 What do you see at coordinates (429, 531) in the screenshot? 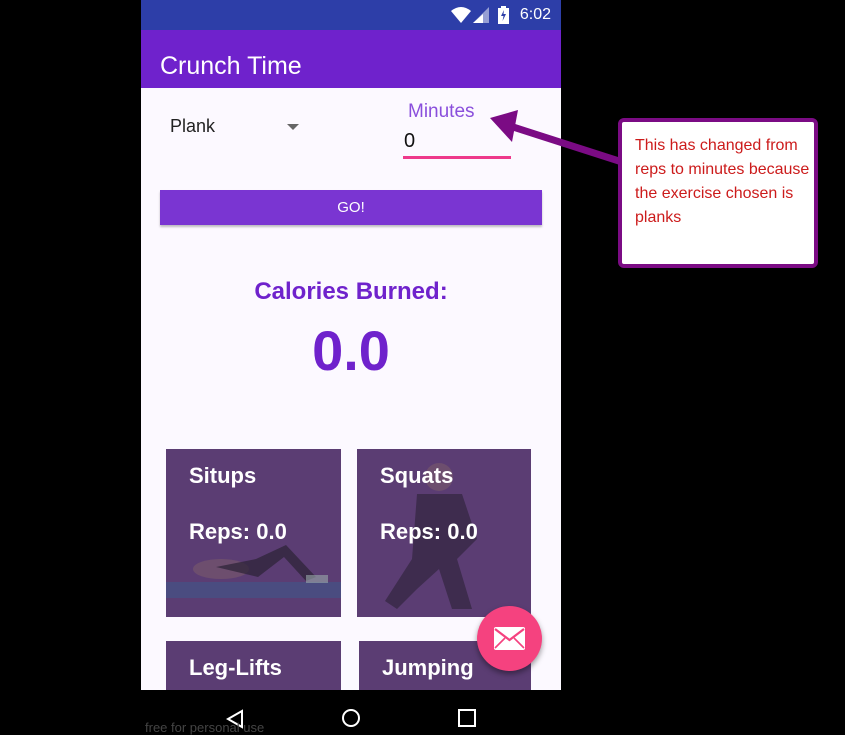
I see `squats-reps: Reps: 0.0` at bounding box center [429, 531].